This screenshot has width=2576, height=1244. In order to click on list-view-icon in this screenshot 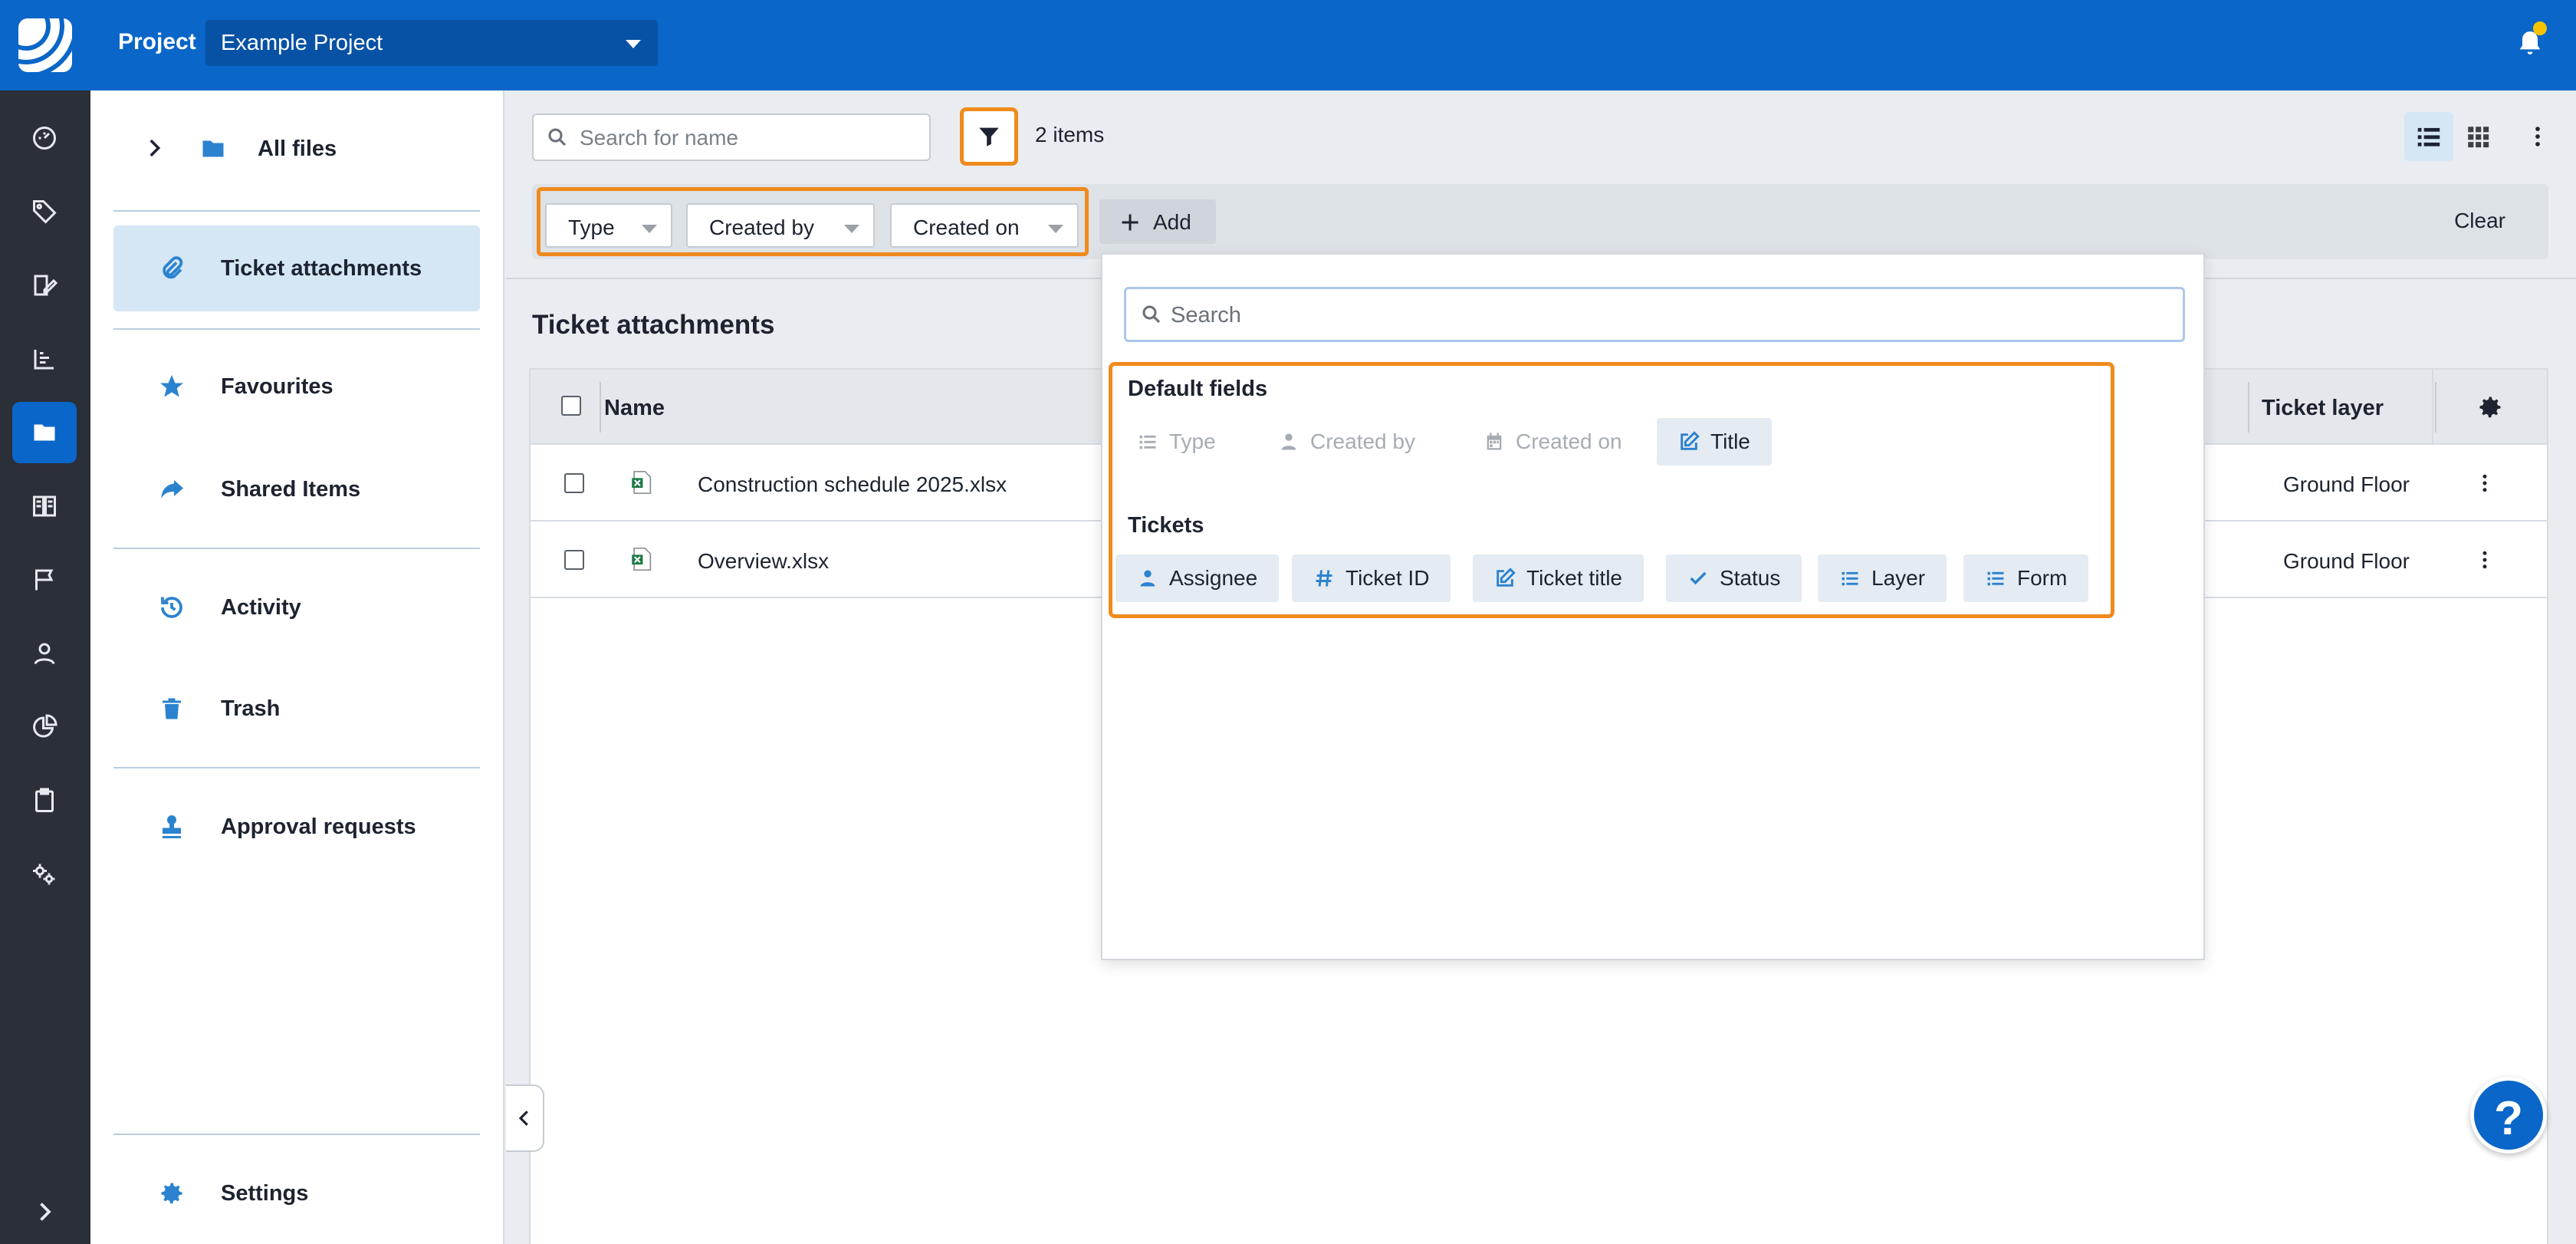, I will do `click(2428, 136)`.